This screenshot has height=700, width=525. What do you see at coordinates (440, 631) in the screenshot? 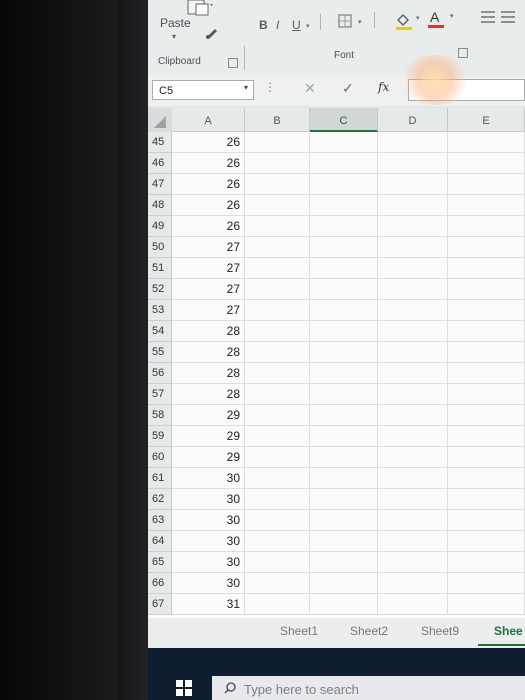
I see `sheet-tab-9: Sheet9` at bounding box center [440, 631].